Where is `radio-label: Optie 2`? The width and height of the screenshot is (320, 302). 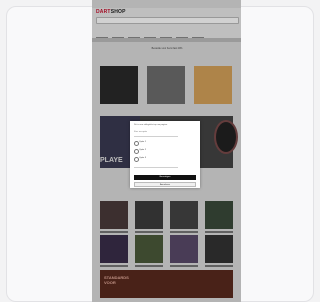 radio-label: Optie 2 is located at coordinates (143, 150).